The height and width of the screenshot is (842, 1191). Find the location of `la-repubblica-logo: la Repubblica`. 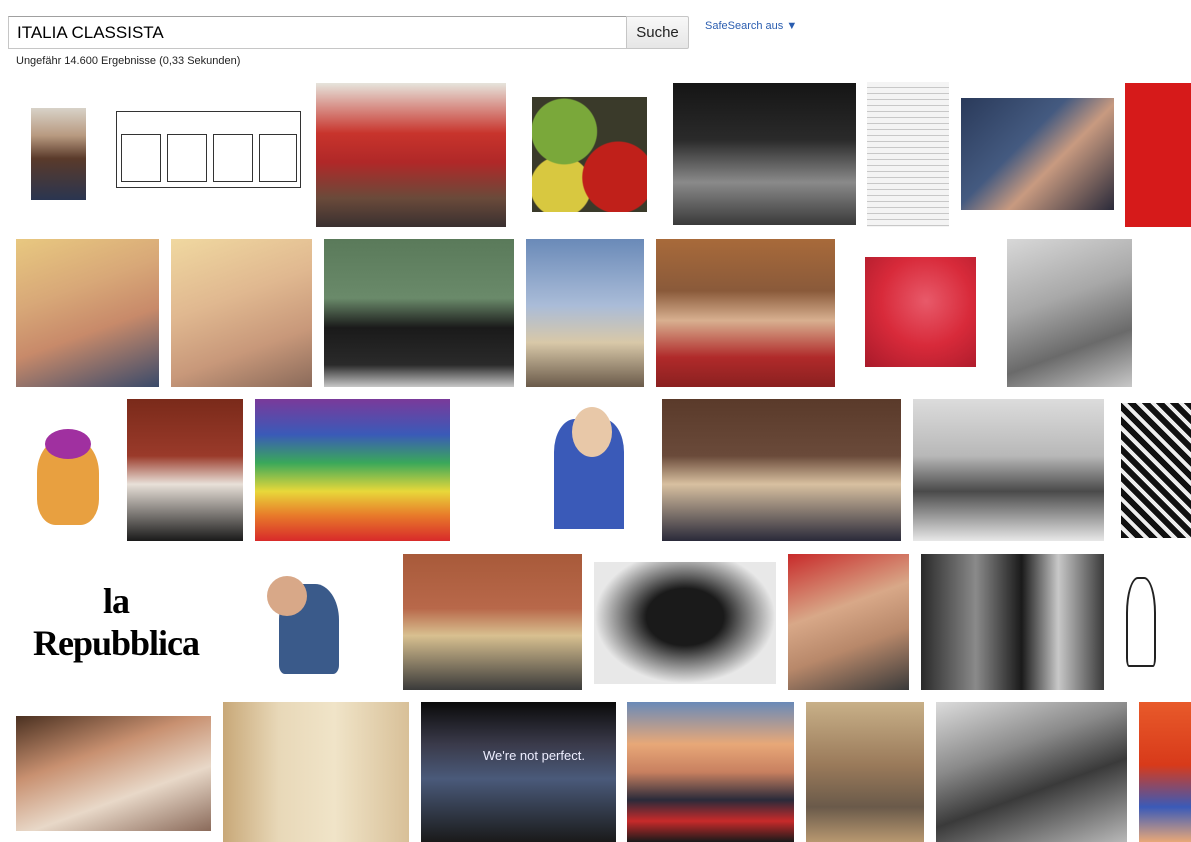

la-repubblica-logo: la Repubblica is located at coordinates (116, 622).